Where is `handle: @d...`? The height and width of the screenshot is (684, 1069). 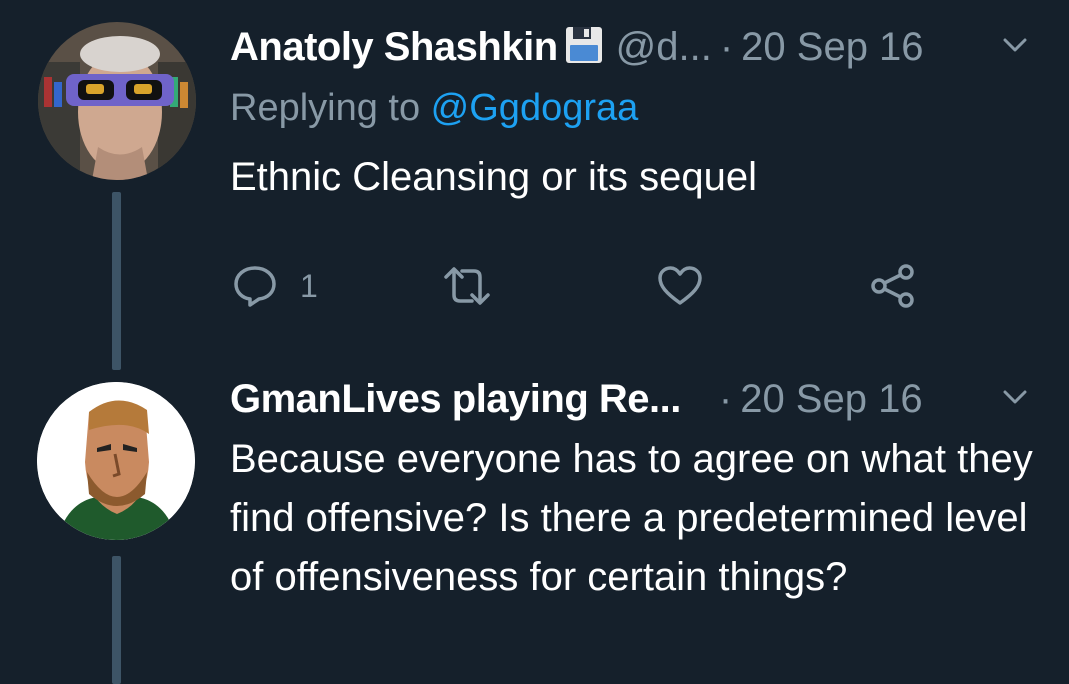
handle: @d... is located at coordinates (664, 47).